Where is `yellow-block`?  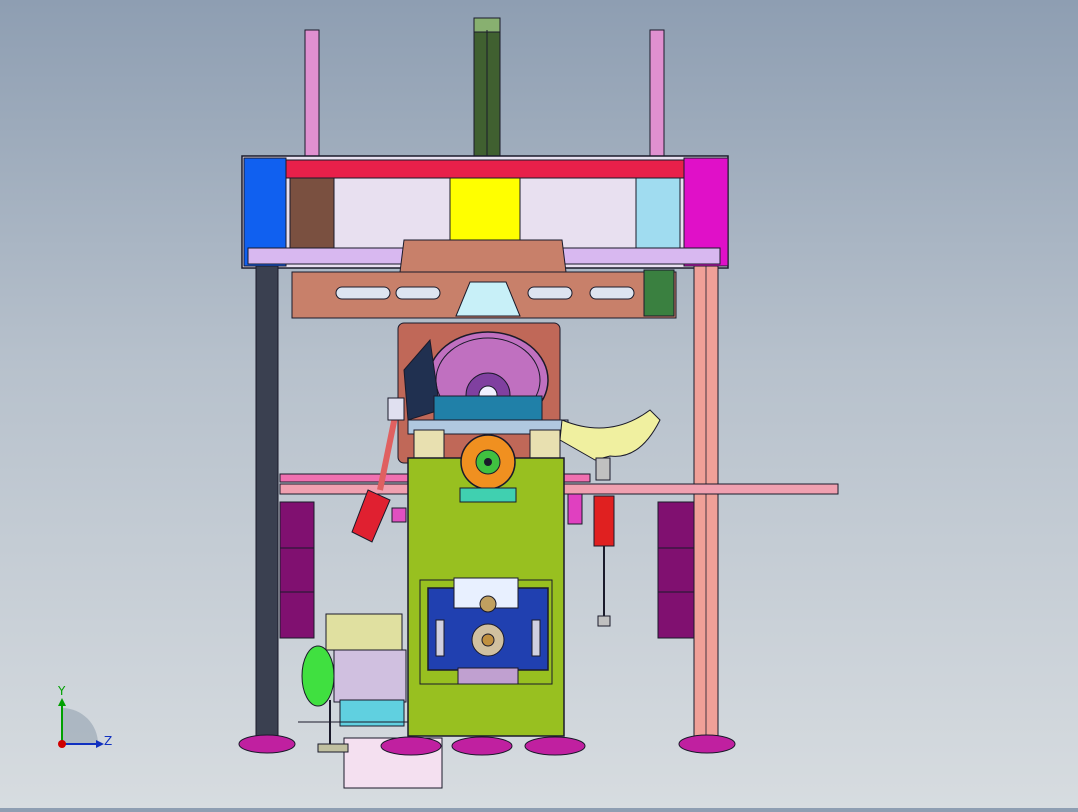
yellow-block is located at coordinates (485, 213).